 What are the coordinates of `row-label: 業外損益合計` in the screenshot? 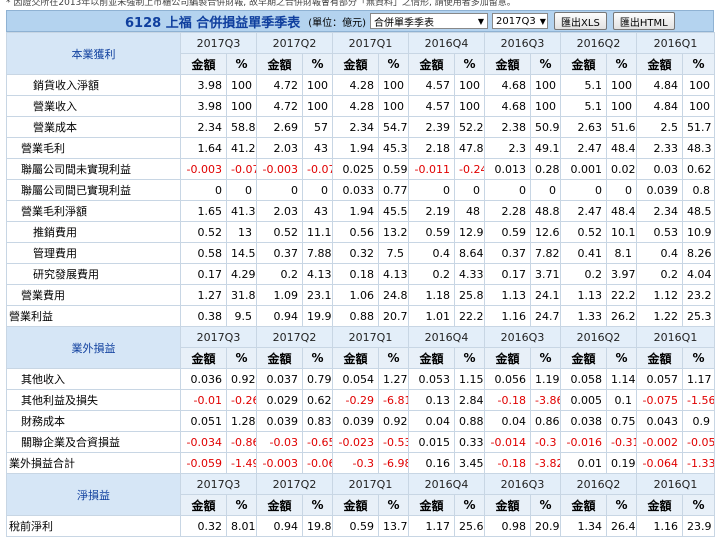 It's located at (93, 463).